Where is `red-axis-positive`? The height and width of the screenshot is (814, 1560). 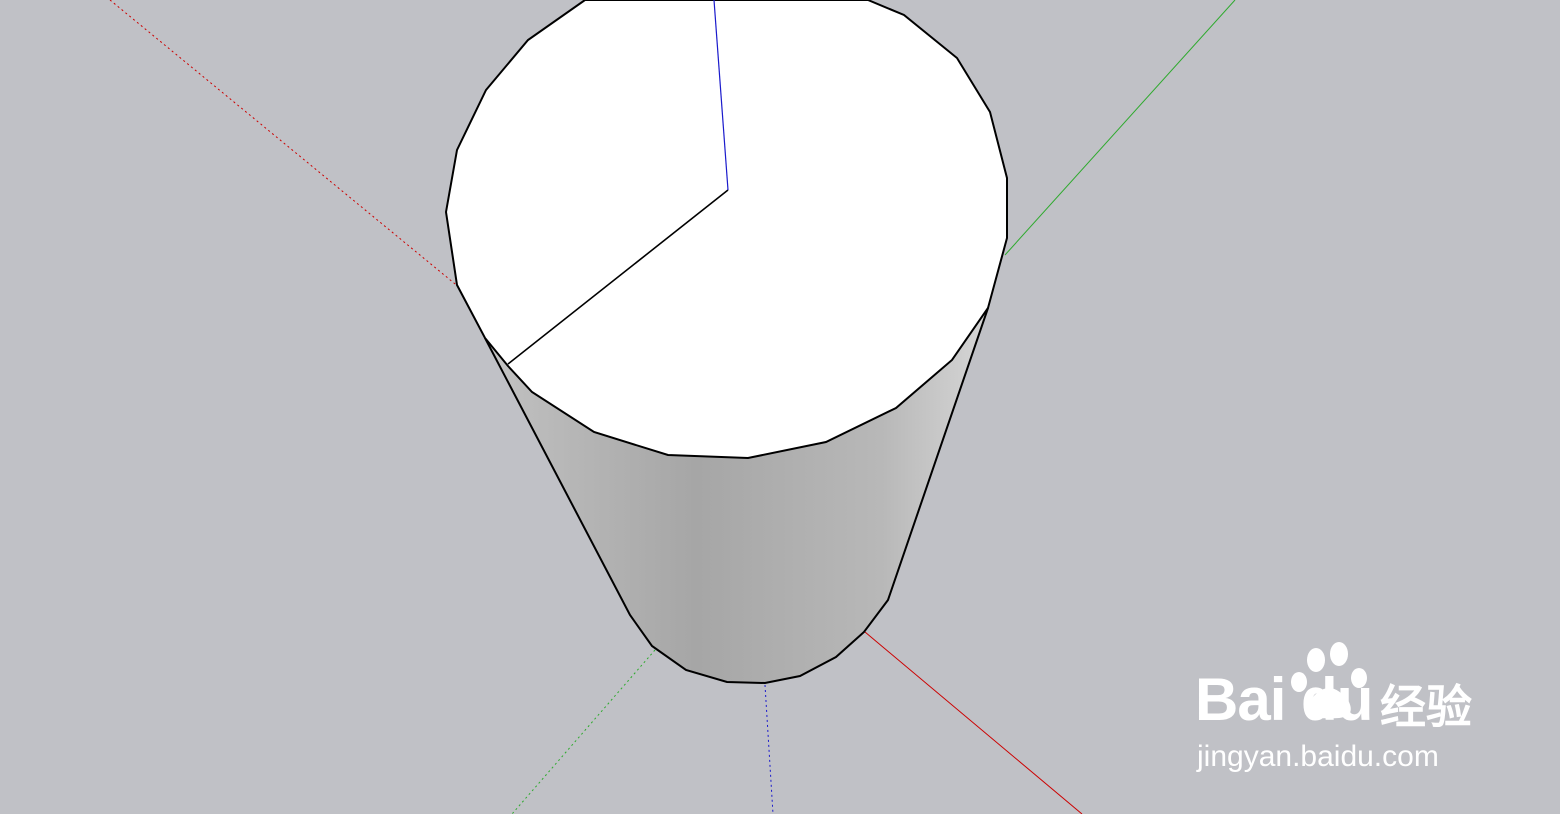
red-axis-positive is located at coordinates (973, 722).